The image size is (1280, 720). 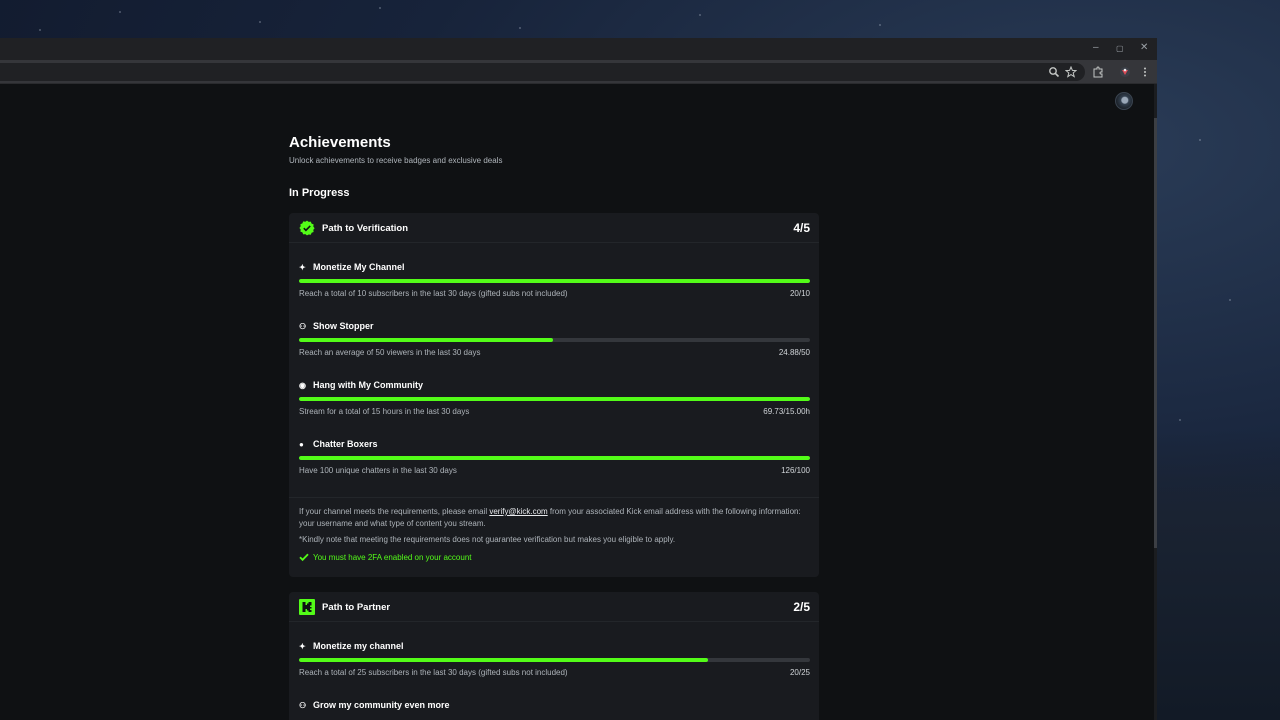 I want to click on task-title: Show Stopper, so click(x=343, y=326).